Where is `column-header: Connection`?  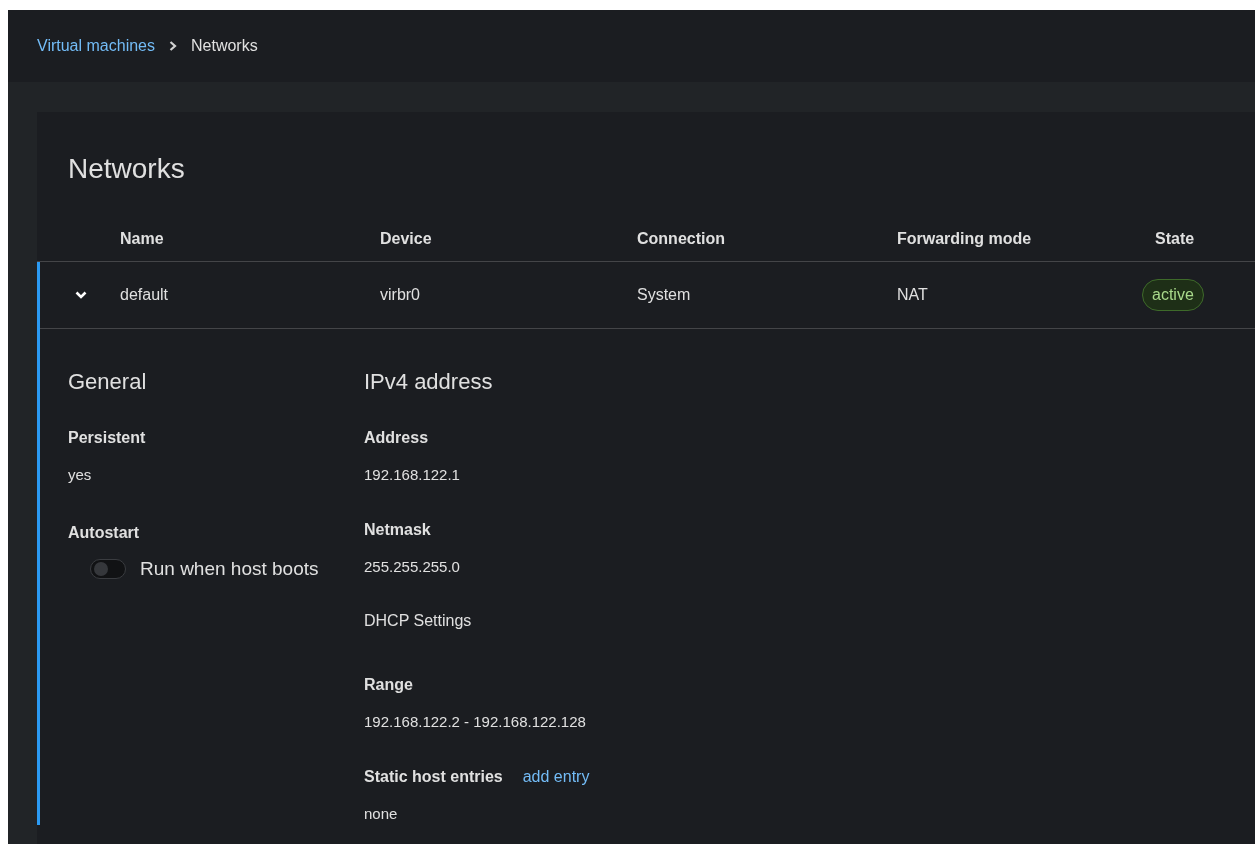
column-header: Connection is located at coordinates (681, 238).